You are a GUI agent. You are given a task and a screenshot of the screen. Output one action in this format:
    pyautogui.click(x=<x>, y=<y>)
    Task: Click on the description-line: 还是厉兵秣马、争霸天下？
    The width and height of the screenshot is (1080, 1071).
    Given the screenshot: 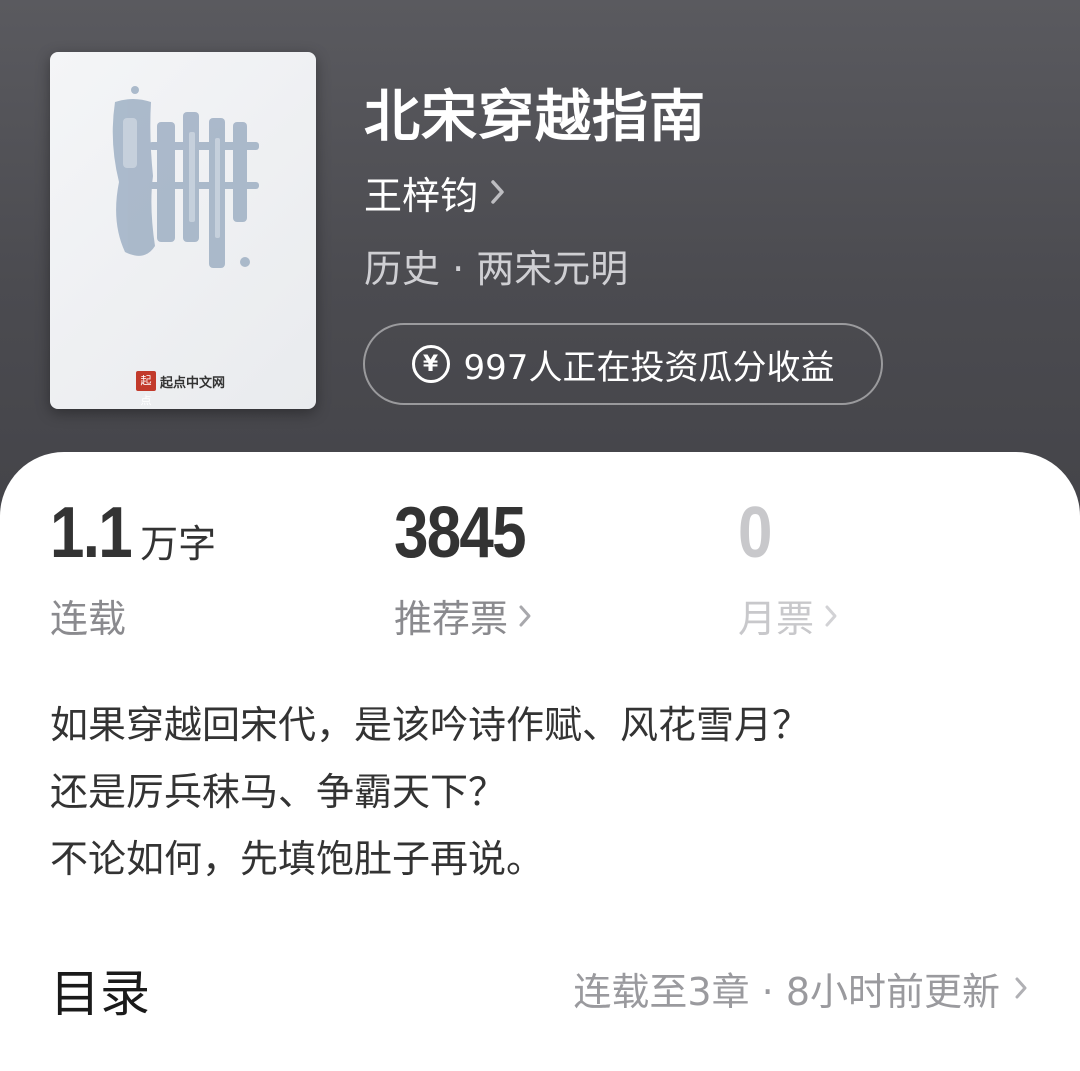 What is the action you would take?
    pyautogui.click(x=278, y=792)
    